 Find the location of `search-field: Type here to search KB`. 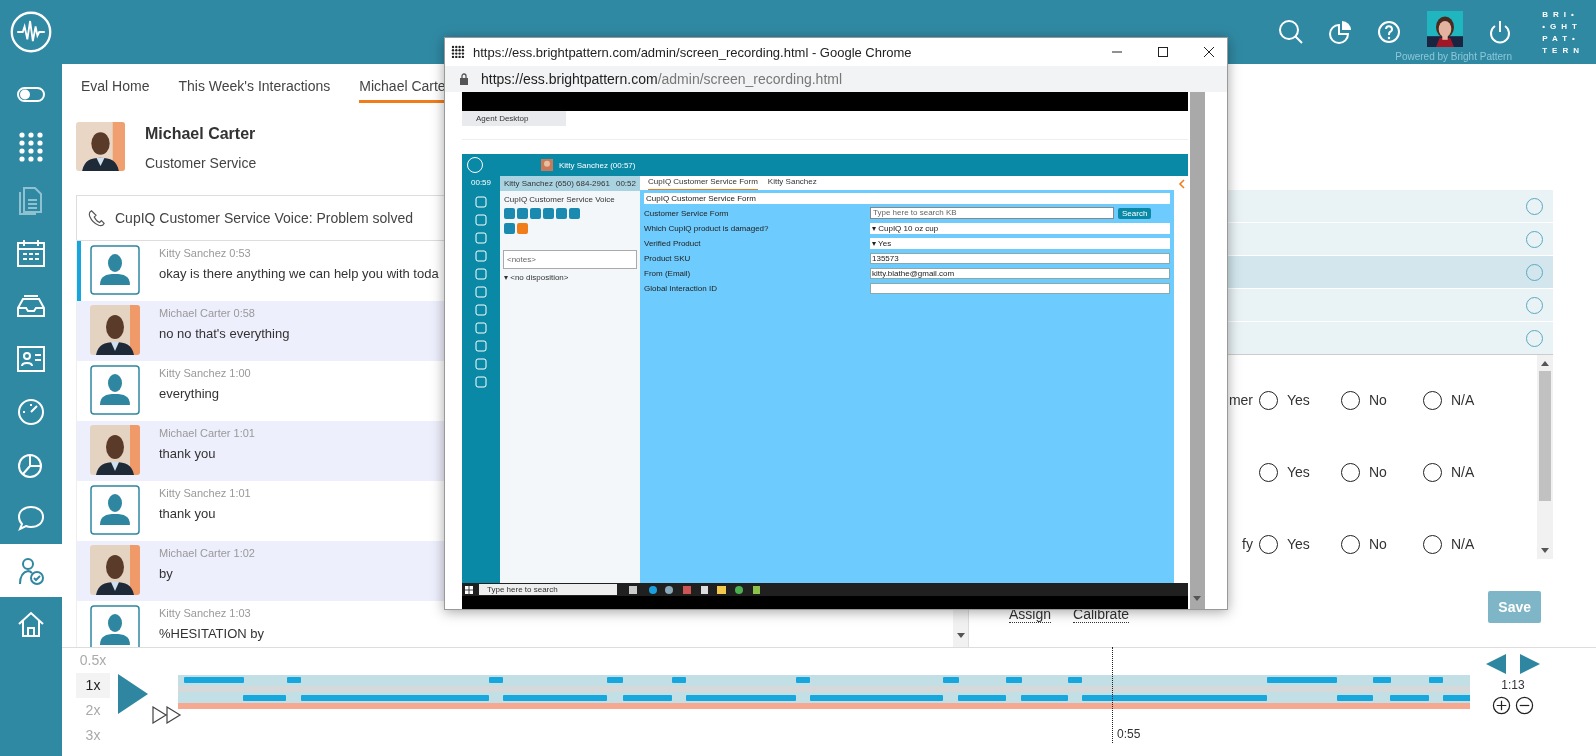

search-field: Type here to search KB is located at coordinates (992, 213).